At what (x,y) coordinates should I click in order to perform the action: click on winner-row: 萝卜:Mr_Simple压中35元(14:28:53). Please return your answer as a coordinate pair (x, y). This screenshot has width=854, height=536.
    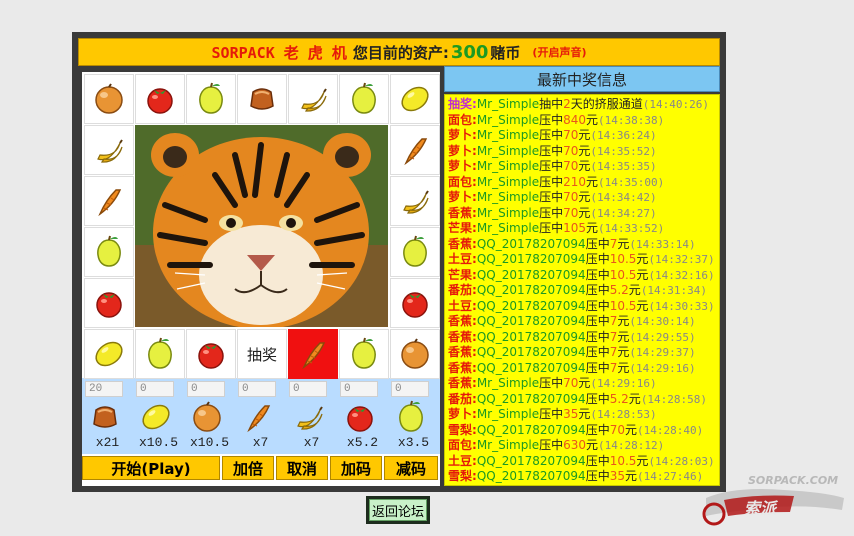
    Looking at the image, I should click on (583, 415).